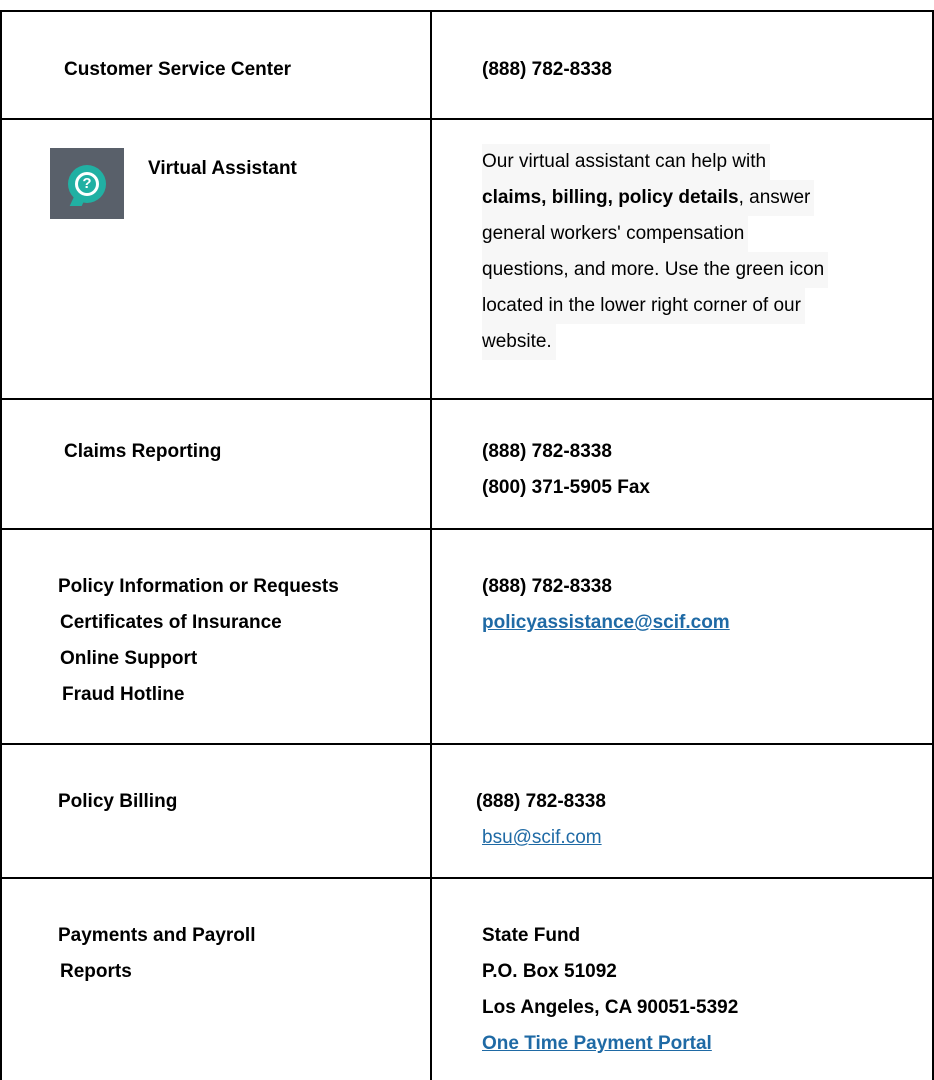  I want to click on chat-question-icon: ?, so click(87, 183).